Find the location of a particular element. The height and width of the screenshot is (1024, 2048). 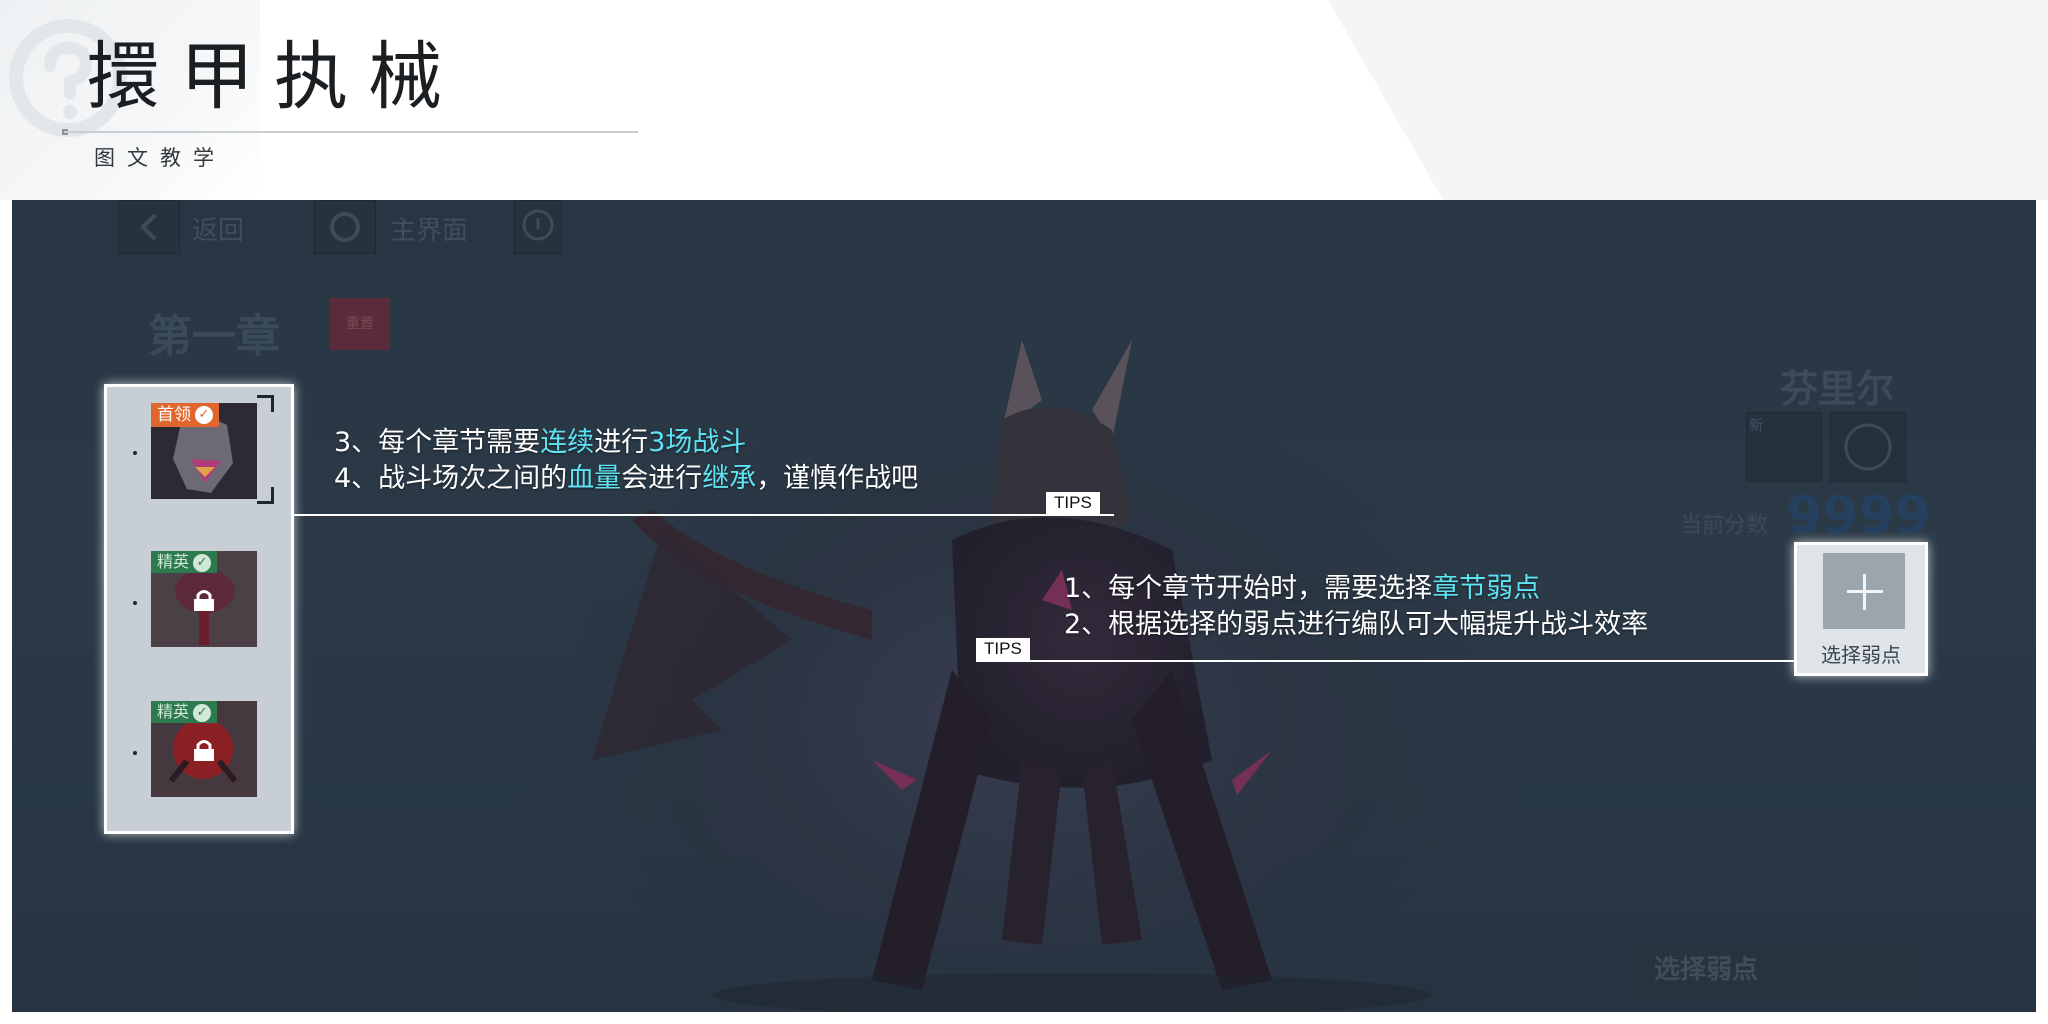

select-weakness-panel: 选择弱点 is located at coordinates (1861, 609).